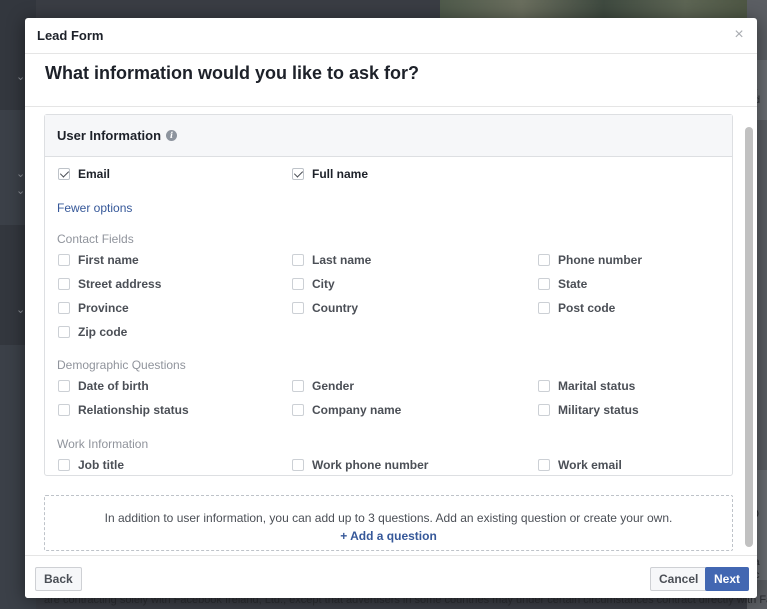  What do you see at coordinates (370, 465) in the screenshot?
I see `checkbox-label: Work phone number` at bounding box center [370, 465].